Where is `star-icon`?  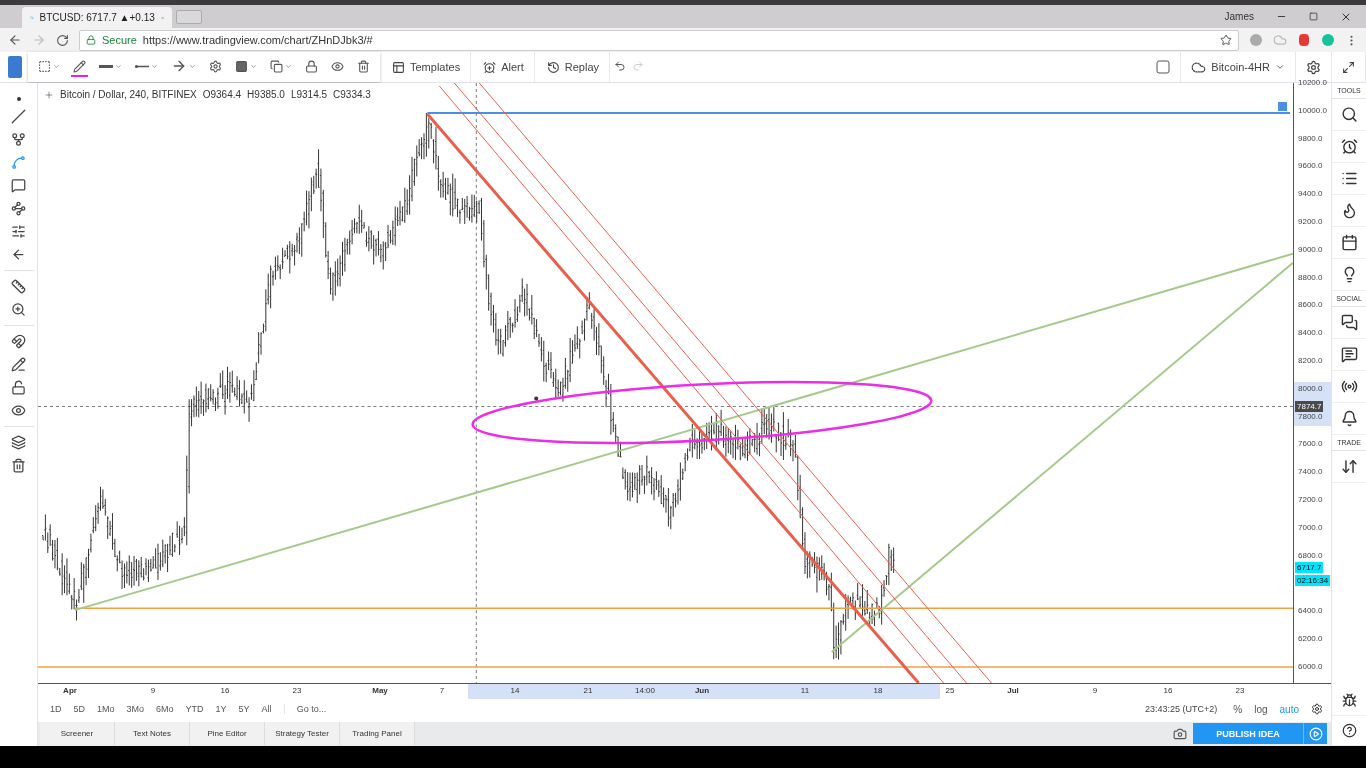 star-icon is located at coordinates (1226, 40).